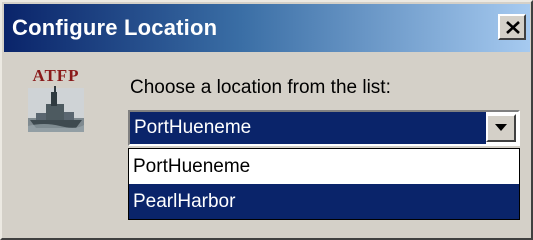 This screenshot has width=533, height=240. Describe the element at coordinates (324, 201) in the screenshot. I see `location-option-pearlharbor: PearlHarbor` at that location.